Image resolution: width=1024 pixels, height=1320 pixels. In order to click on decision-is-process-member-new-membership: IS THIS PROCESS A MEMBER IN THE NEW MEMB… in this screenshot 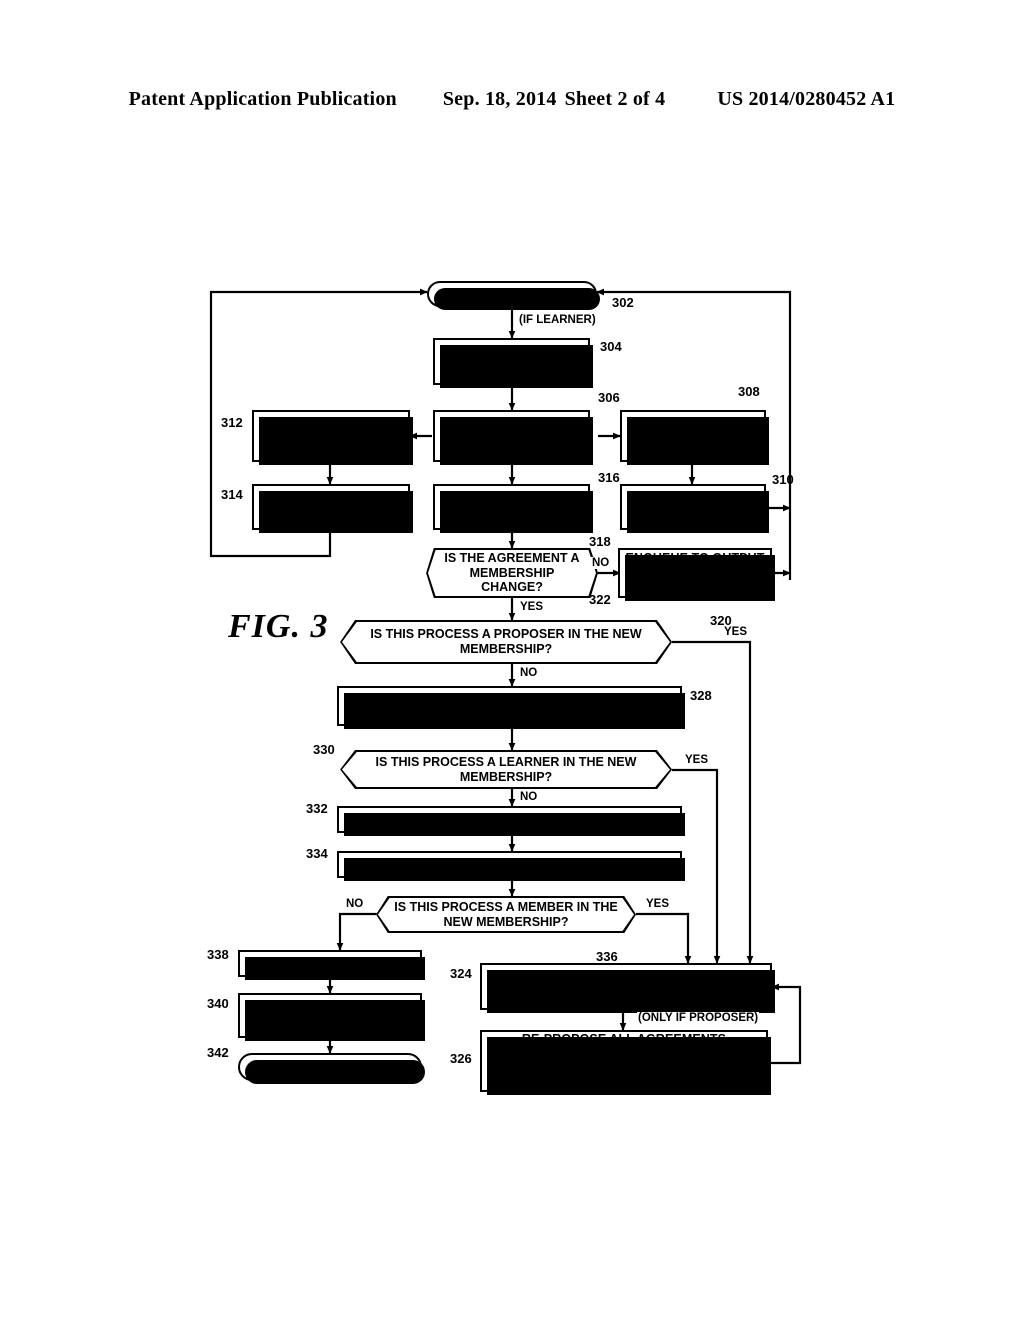, I will do `click(506, 914)`.